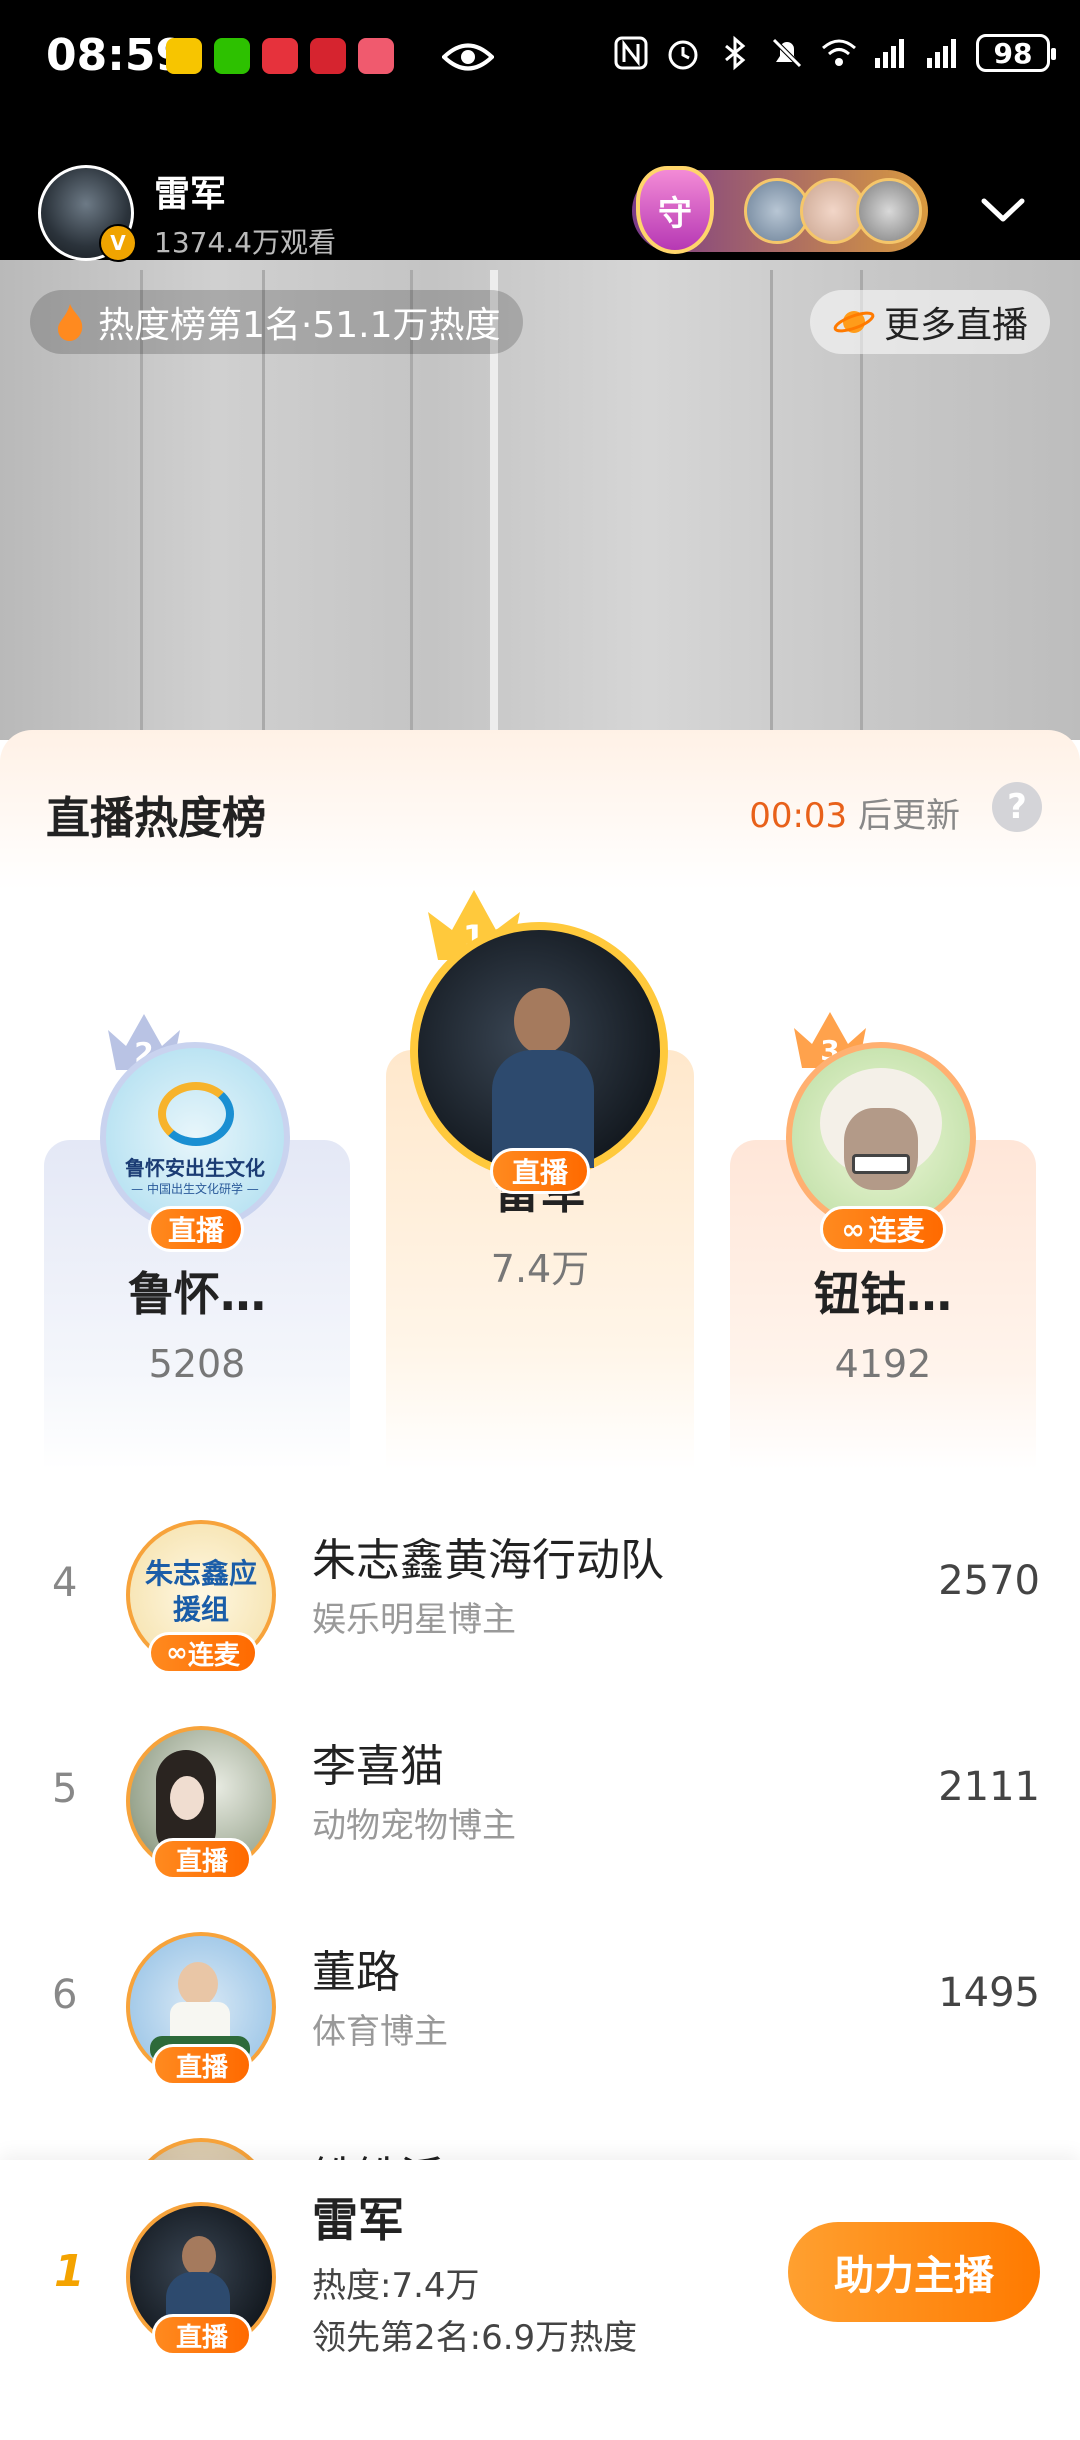 This screenshot has width=1080, height=2440. I want to click on wall-seam, so click(771, 505).